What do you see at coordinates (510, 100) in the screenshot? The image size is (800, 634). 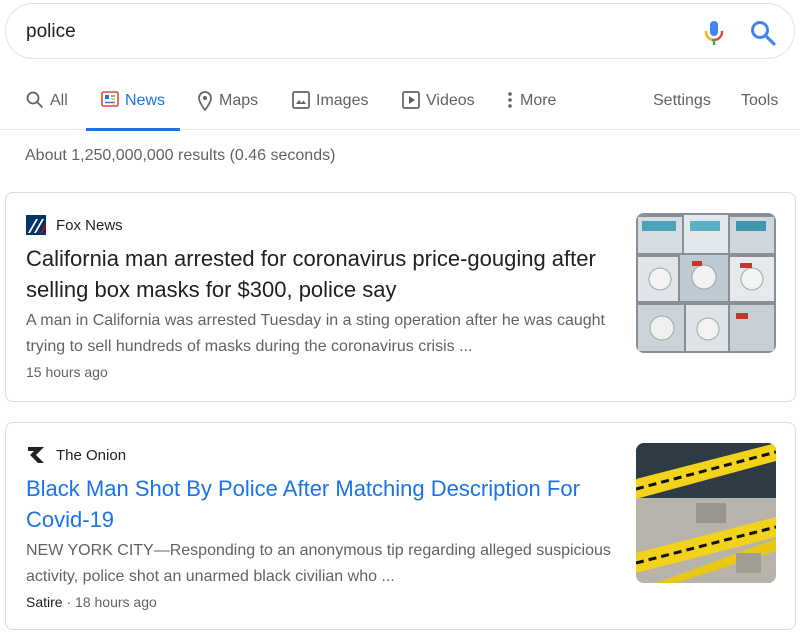 I see `more-vertical-icon` at bounding box center [510, 100].